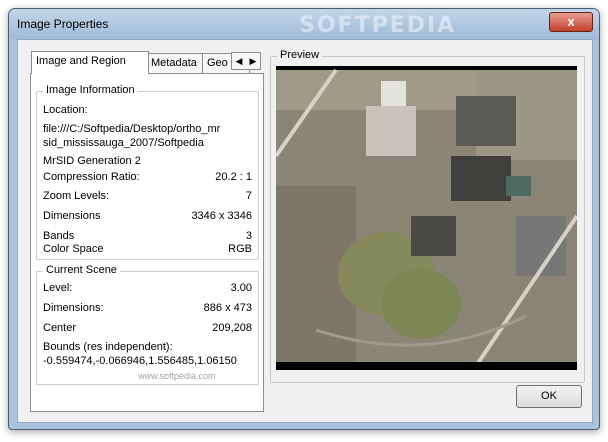 The width and height of the screenshot is (608, 442). I want to click on ok-button: OK, so click(549, 396).